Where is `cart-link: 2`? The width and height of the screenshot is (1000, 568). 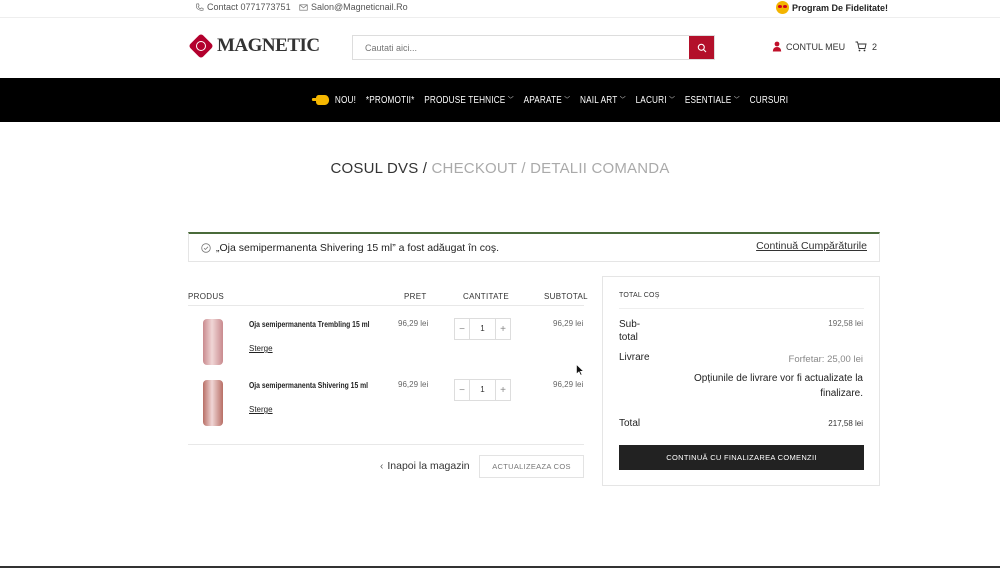
cart-link: 2 is located at coordinates (866, 46).